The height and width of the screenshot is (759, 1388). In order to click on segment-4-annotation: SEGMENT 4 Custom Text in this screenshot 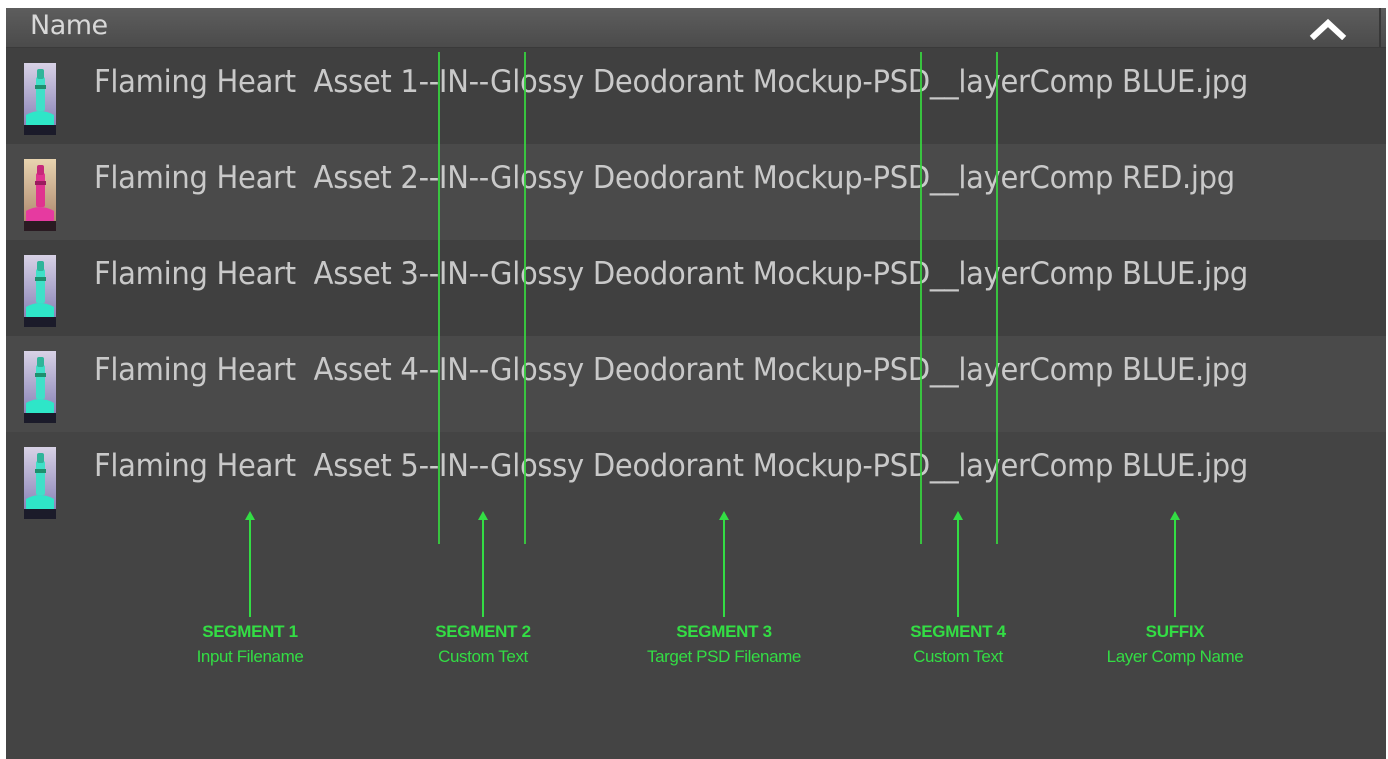, I will do `click(958, 644)`.